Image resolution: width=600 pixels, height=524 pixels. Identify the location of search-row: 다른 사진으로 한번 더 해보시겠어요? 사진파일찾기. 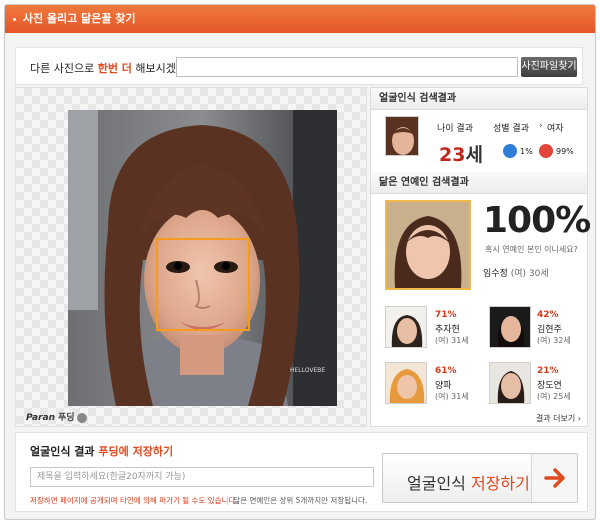
(299, 66).